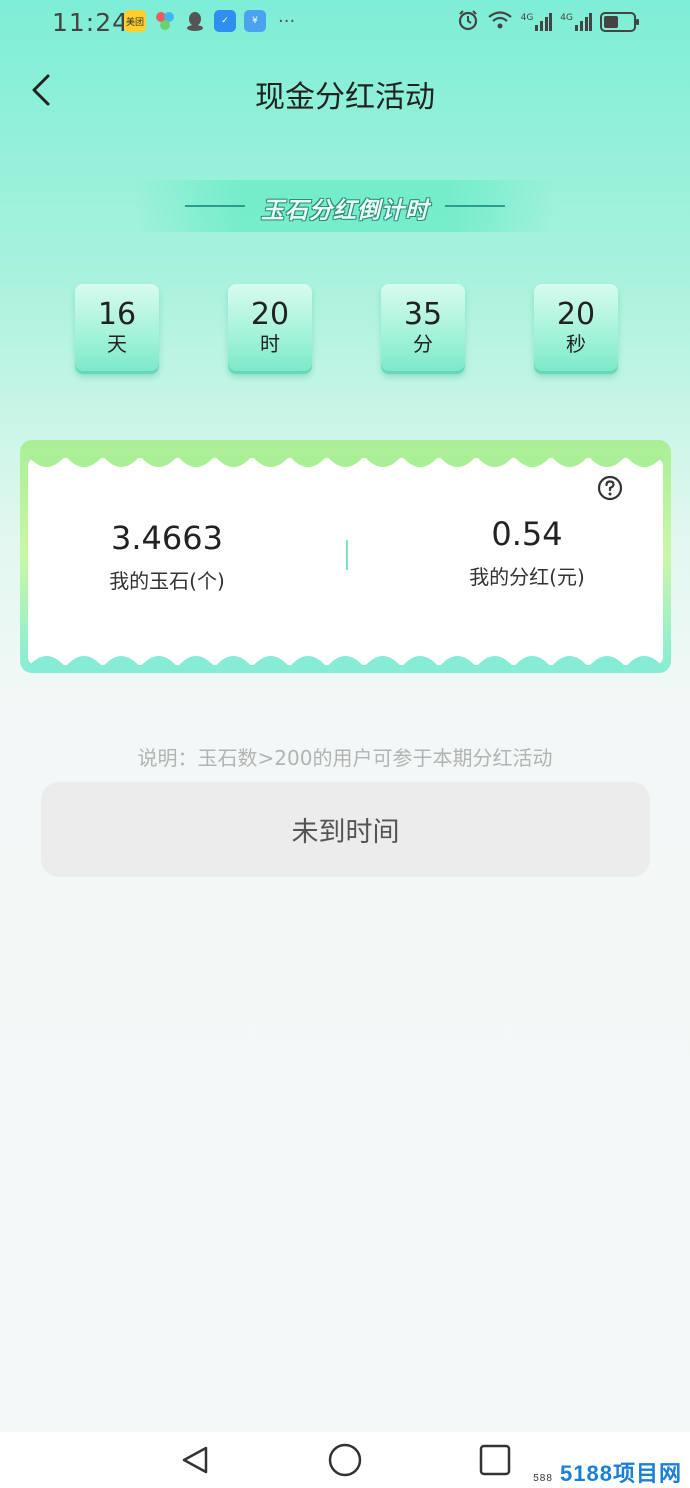  I want to click on status-bar: 11:24 美团 ✓ ¥ ··· 4G 4G, so click(345, 22).